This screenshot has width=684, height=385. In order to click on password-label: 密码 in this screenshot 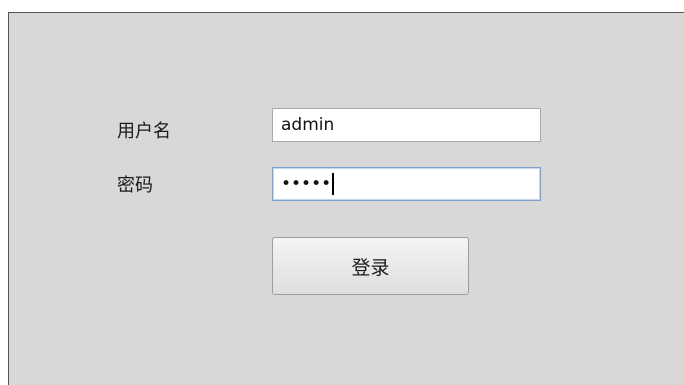, I will do `click(135, 185)`.